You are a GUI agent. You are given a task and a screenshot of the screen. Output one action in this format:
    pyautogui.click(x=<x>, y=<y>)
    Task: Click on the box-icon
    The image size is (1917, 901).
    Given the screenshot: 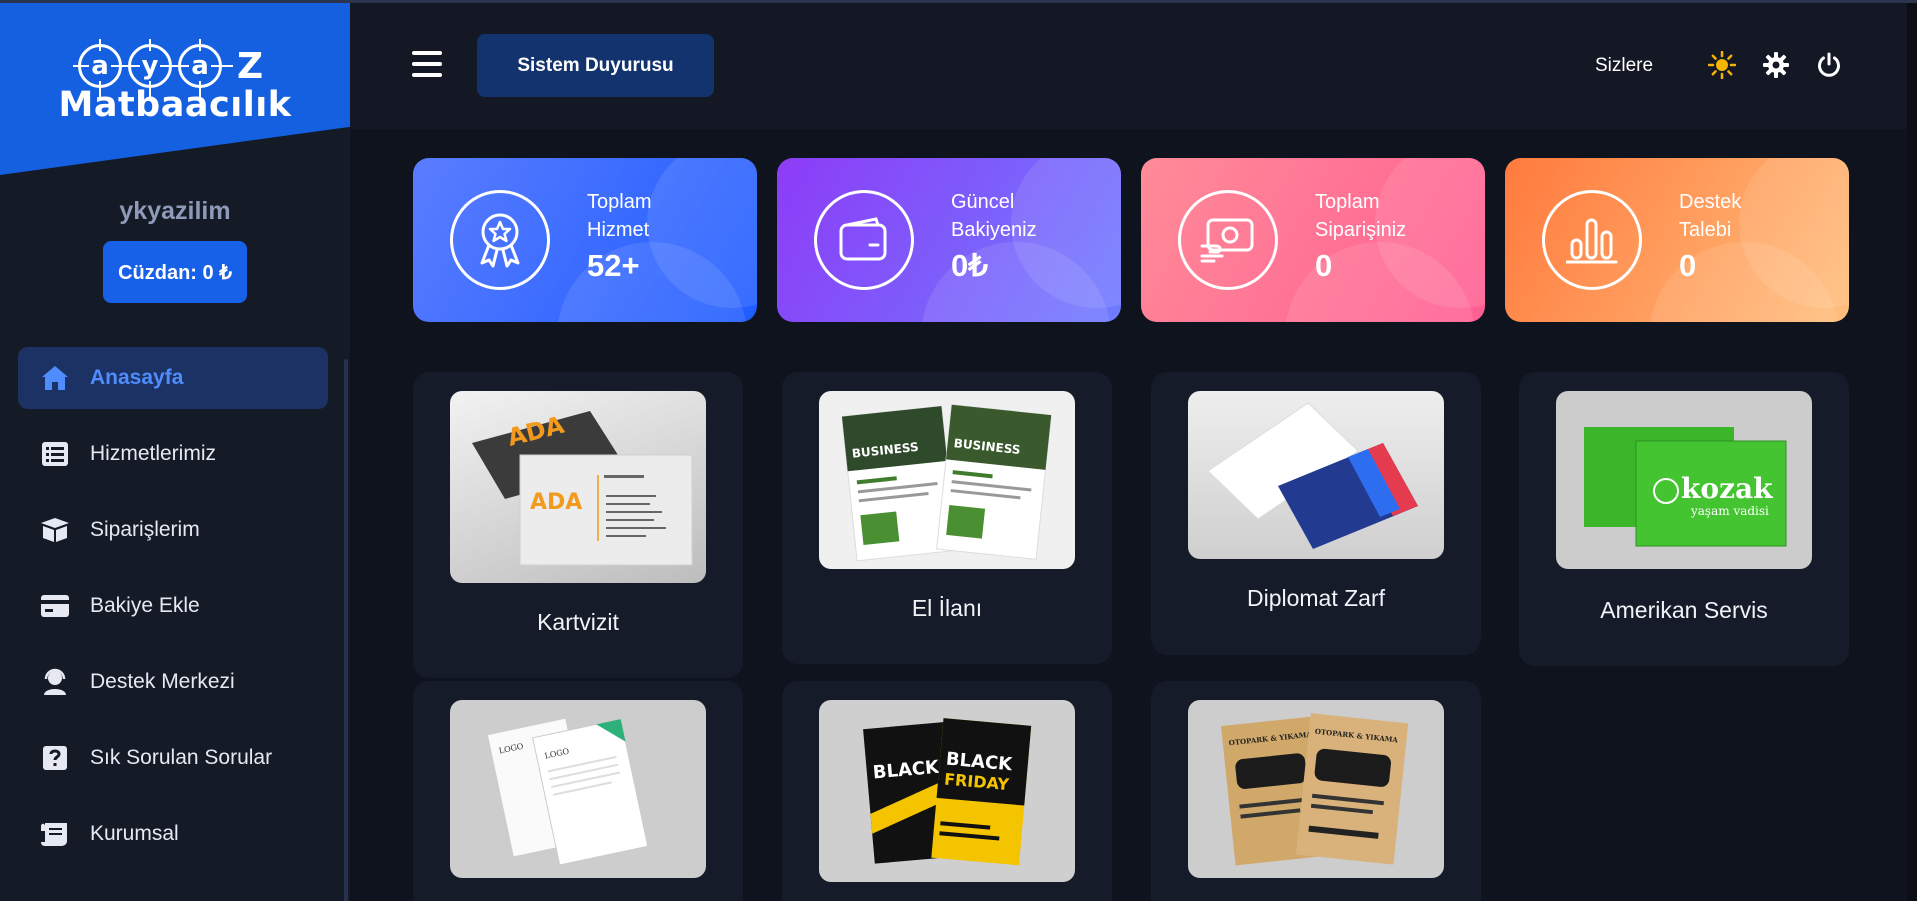 What is the action you would take?
    pyautogui.click(x=55, y=530)
    